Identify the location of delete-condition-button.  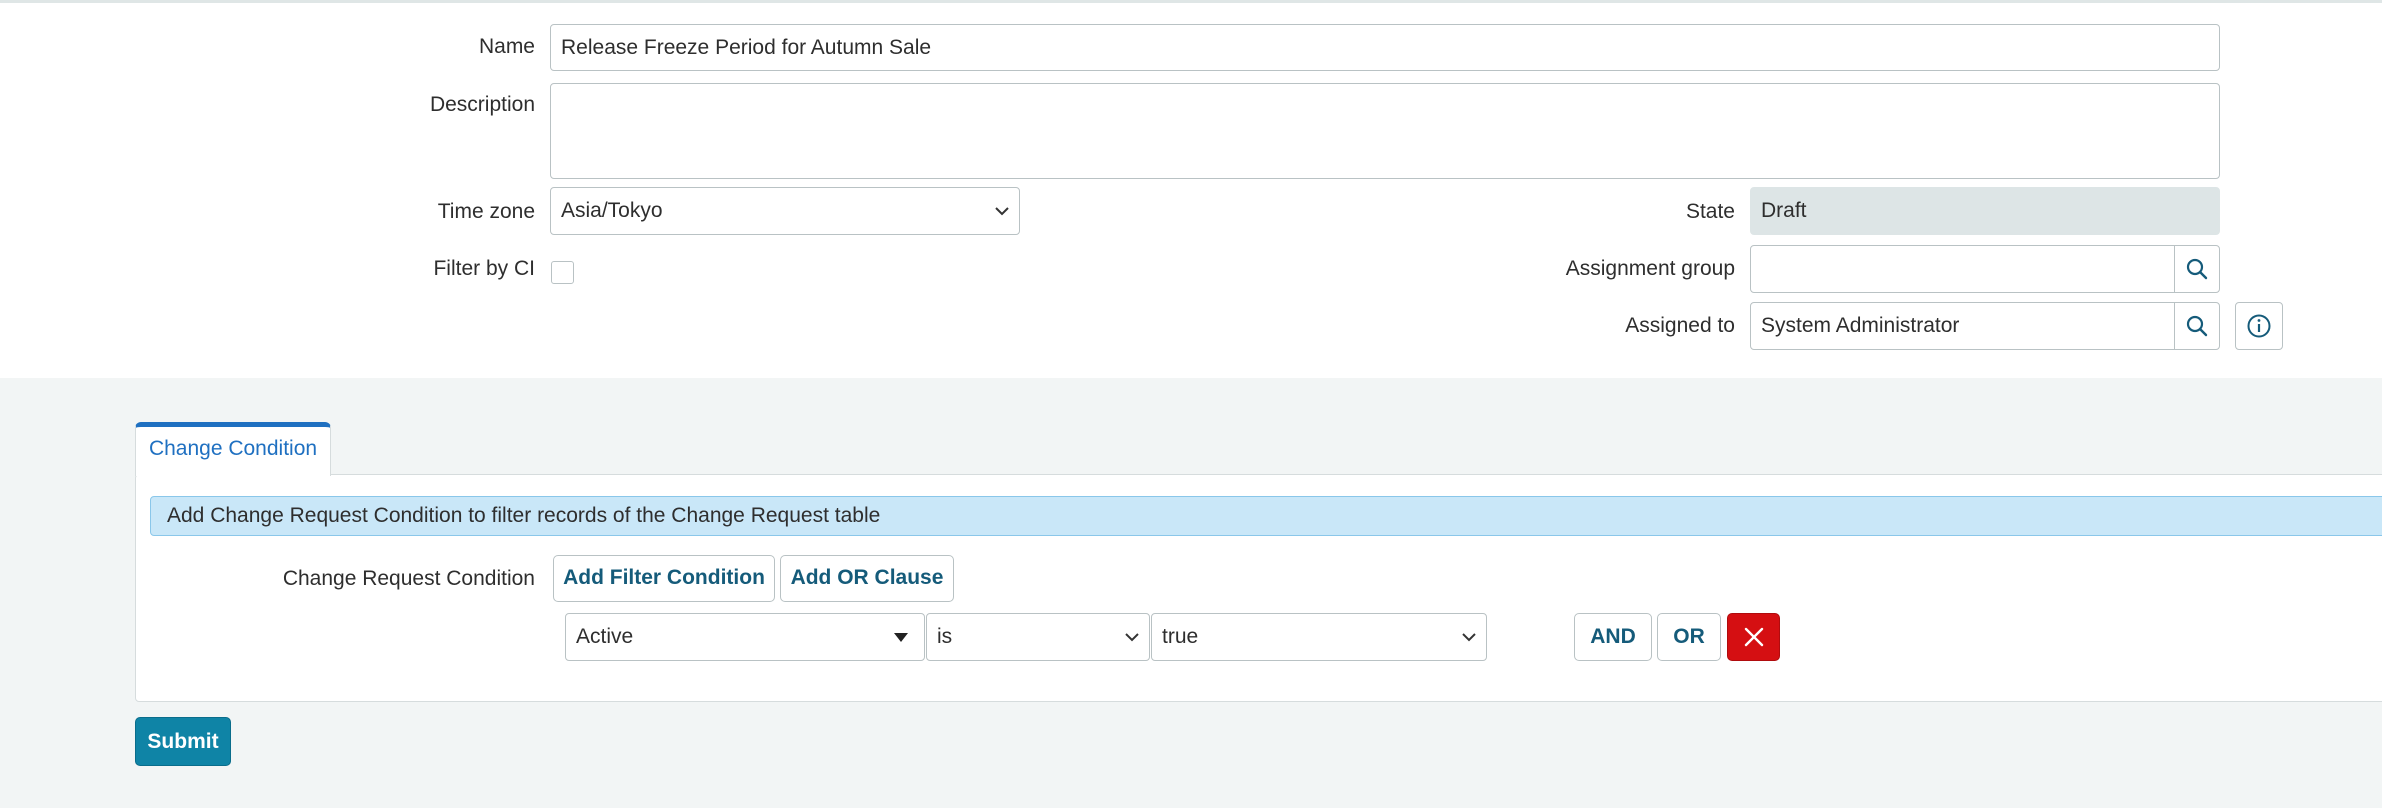
(1753, 637).